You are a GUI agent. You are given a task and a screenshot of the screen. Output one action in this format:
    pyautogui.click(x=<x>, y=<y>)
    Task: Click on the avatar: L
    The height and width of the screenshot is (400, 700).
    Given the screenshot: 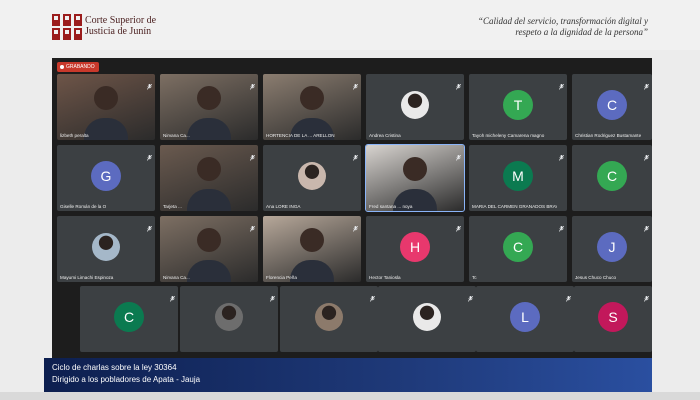 What is the action you would take?
    pyautogui.click(x=525, y=317)
    